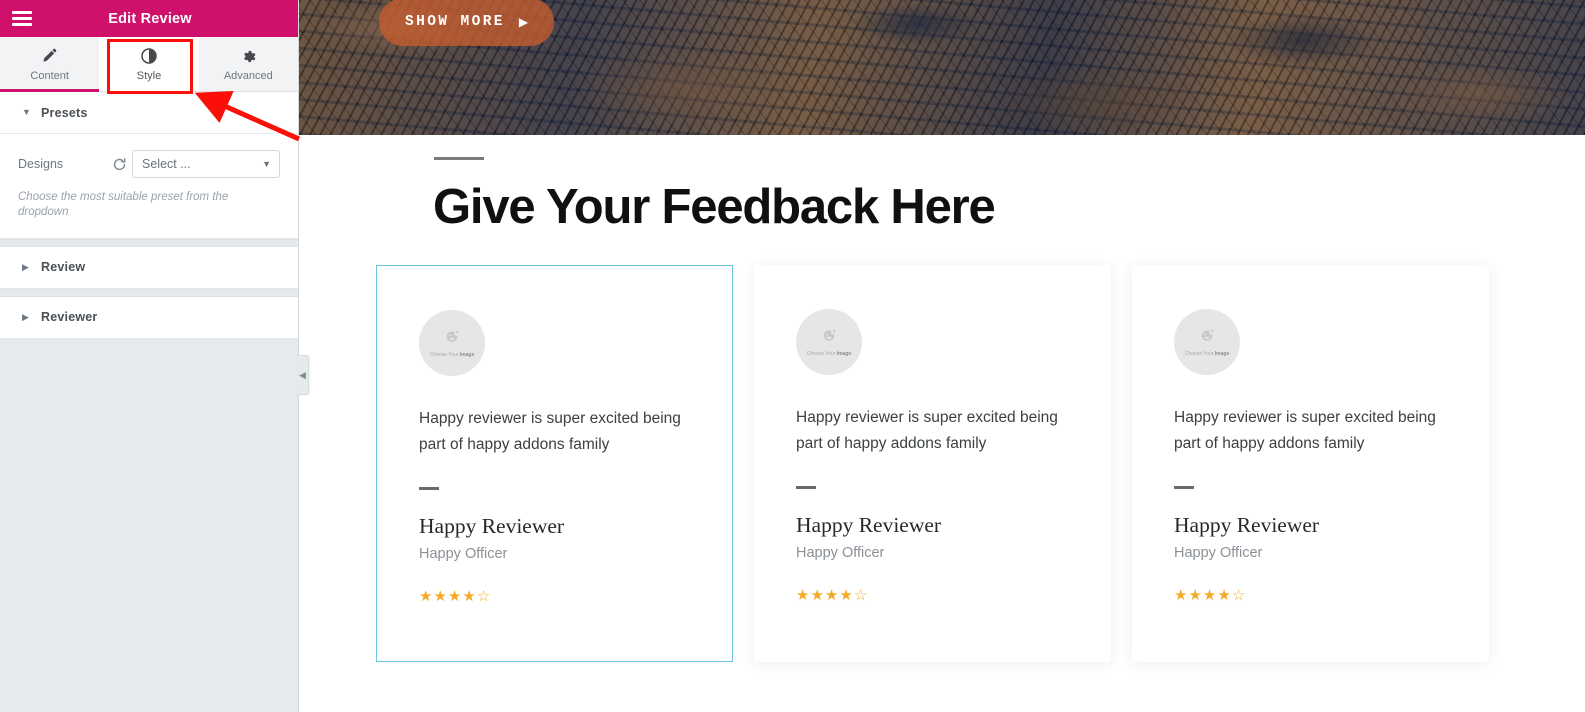 The height and width of the screenshot is (712, 1585). What do you see at coordinates (248, 75) in the screenshot?
I see `tab-advanced-label: Advanced` at bounding box center [248, 75].